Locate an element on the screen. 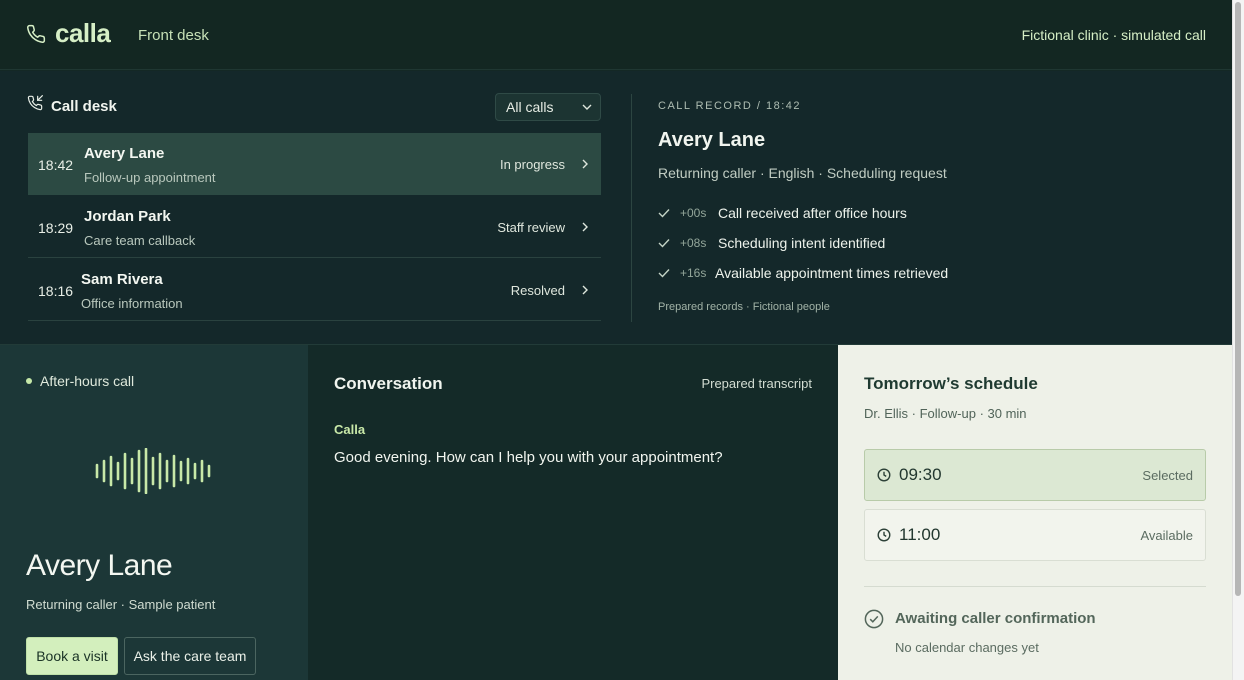 Image resolution: width=1244 pixels, height=680 pixels. call-time: 18:16 is located at coordinates (56, 291).